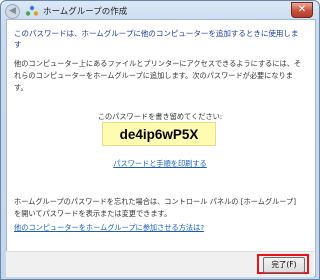 The height and width of the screenshot is (280, 320). Describe the element at coordinates (160, 164) in the screenshot. I see `print-password-link: パスワードと手順を印刷する` at that location.